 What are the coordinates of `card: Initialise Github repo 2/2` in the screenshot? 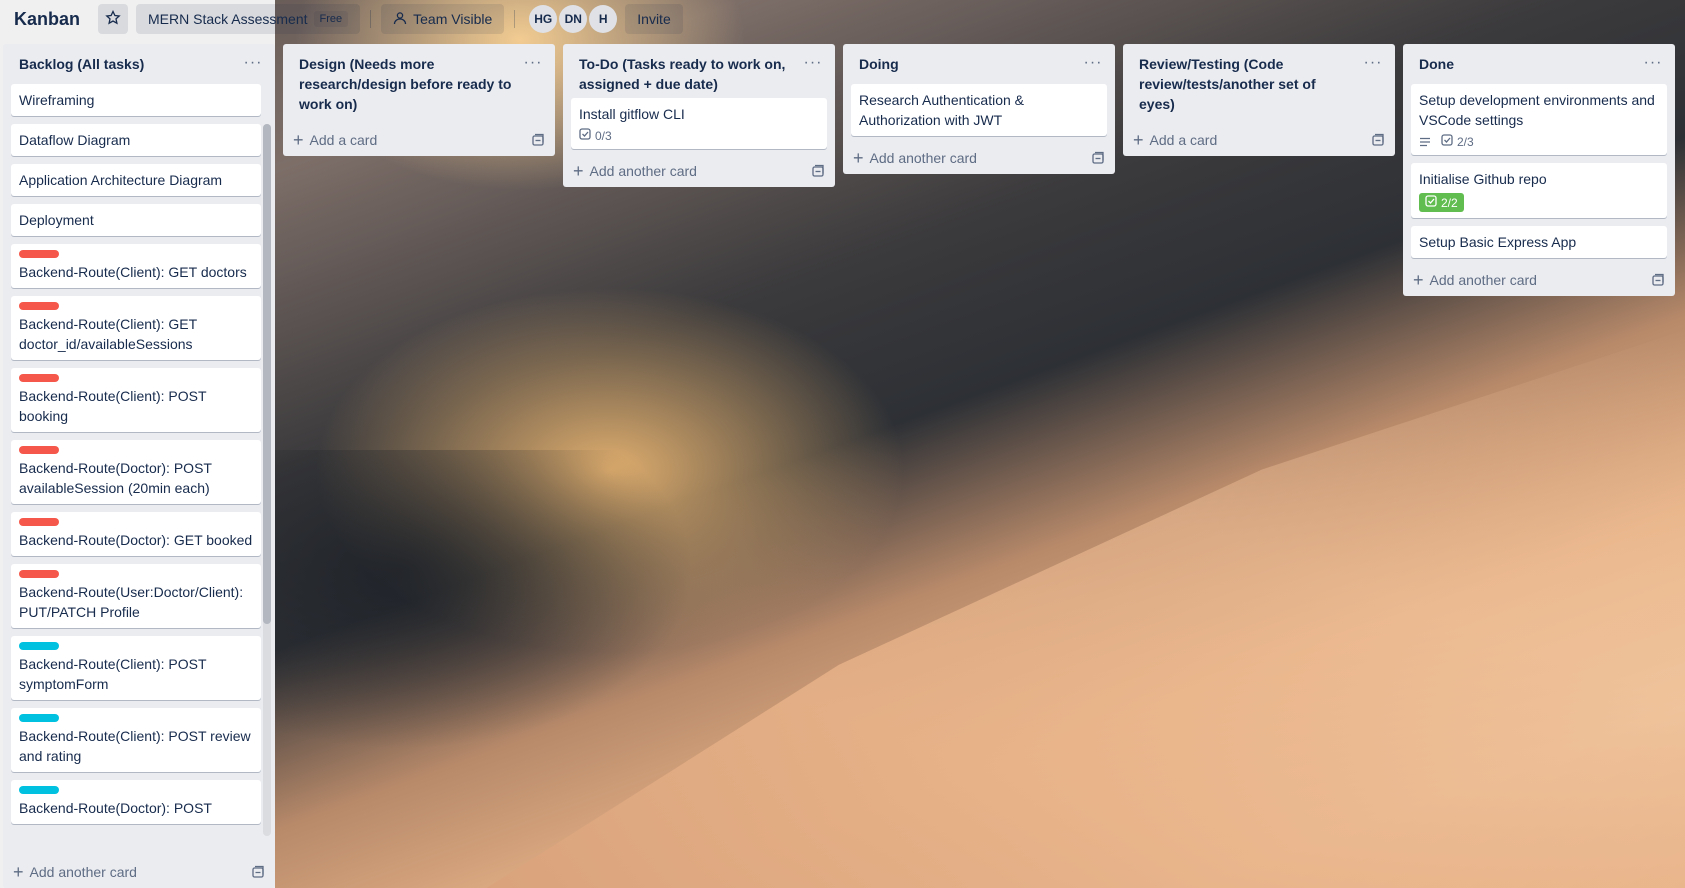 It's located at (1539, 190).